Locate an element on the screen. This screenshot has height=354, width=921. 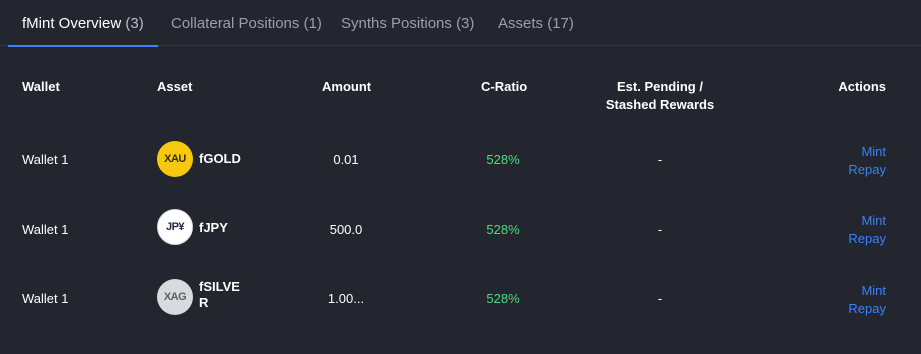
header-asset: Asset is located at coordinates (175, 86).